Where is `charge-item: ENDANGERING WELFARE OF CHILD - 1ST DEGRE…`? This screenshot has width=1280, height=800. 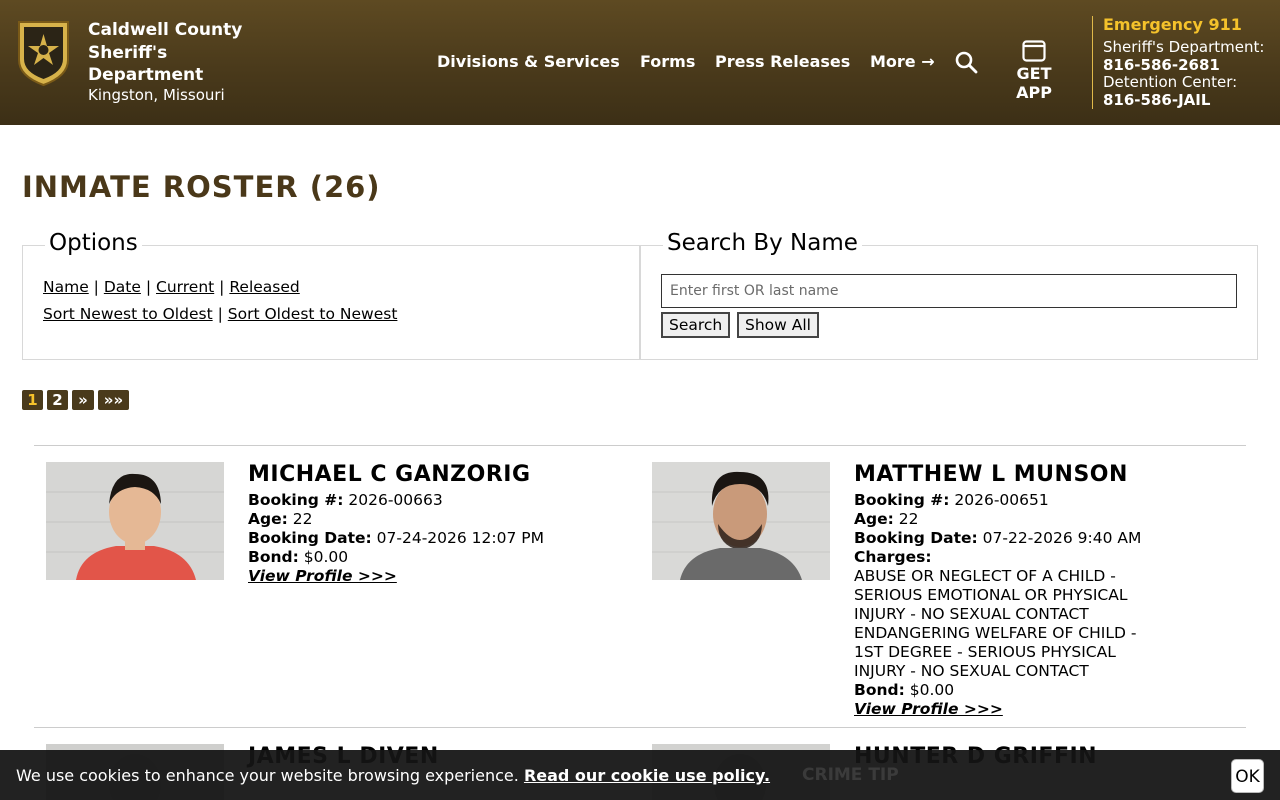 charge-item: ENDANGERING WELFARE OF CHILD - 1ST DEGRE… is located at coordinates (995, 652).